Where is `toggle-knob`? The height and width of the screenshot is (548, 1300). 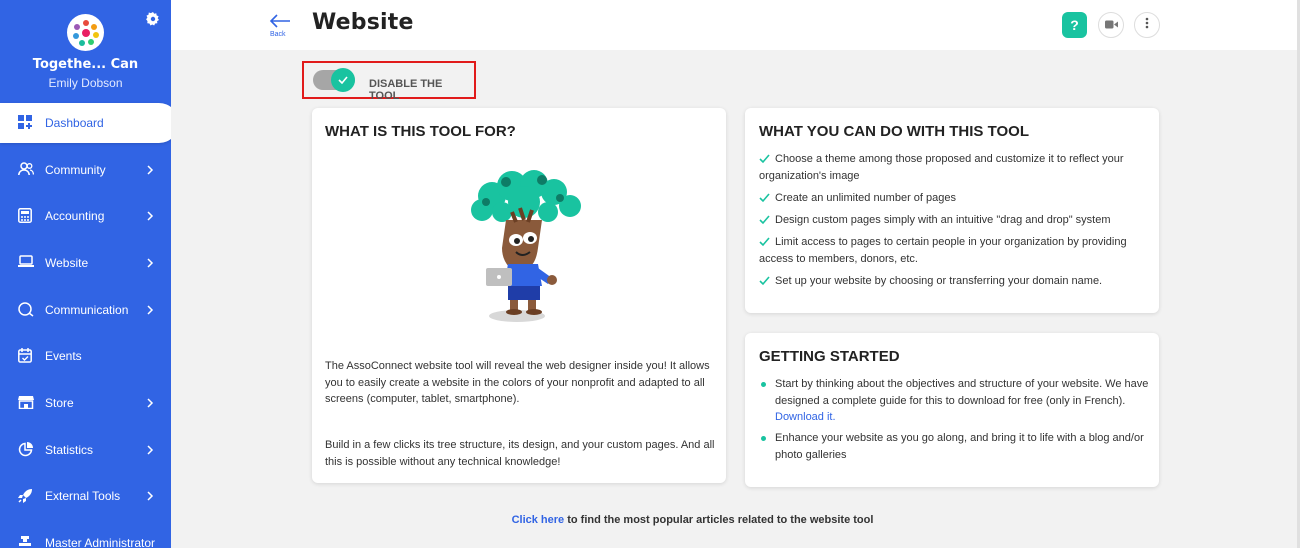 toggle-knob is located at coordinates (343, 80).